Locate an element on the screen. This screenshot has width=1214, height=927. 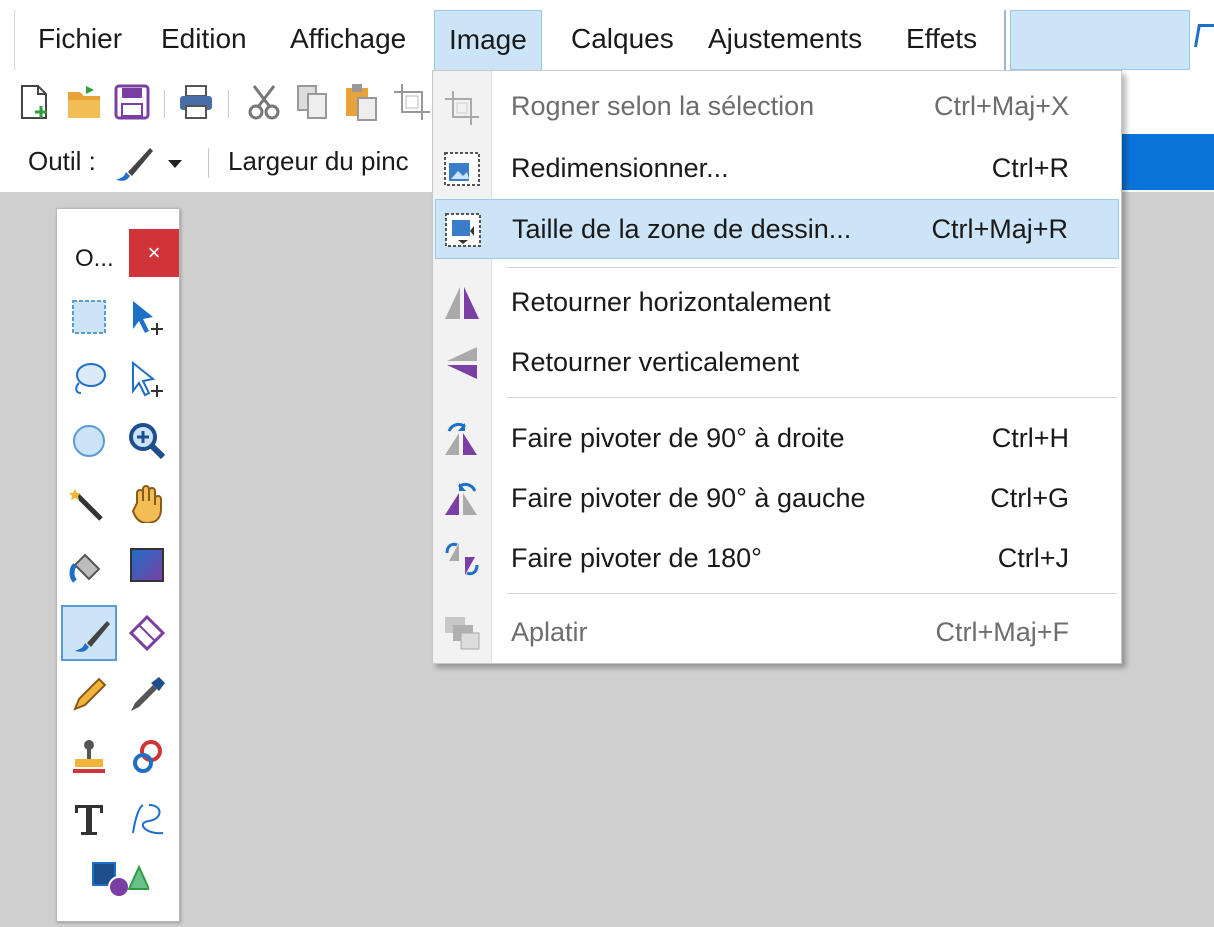
menu-item-rotate-90-right: Faire pivoter de 90° à droite Ctrl+H is located at coordinates (777, 439).